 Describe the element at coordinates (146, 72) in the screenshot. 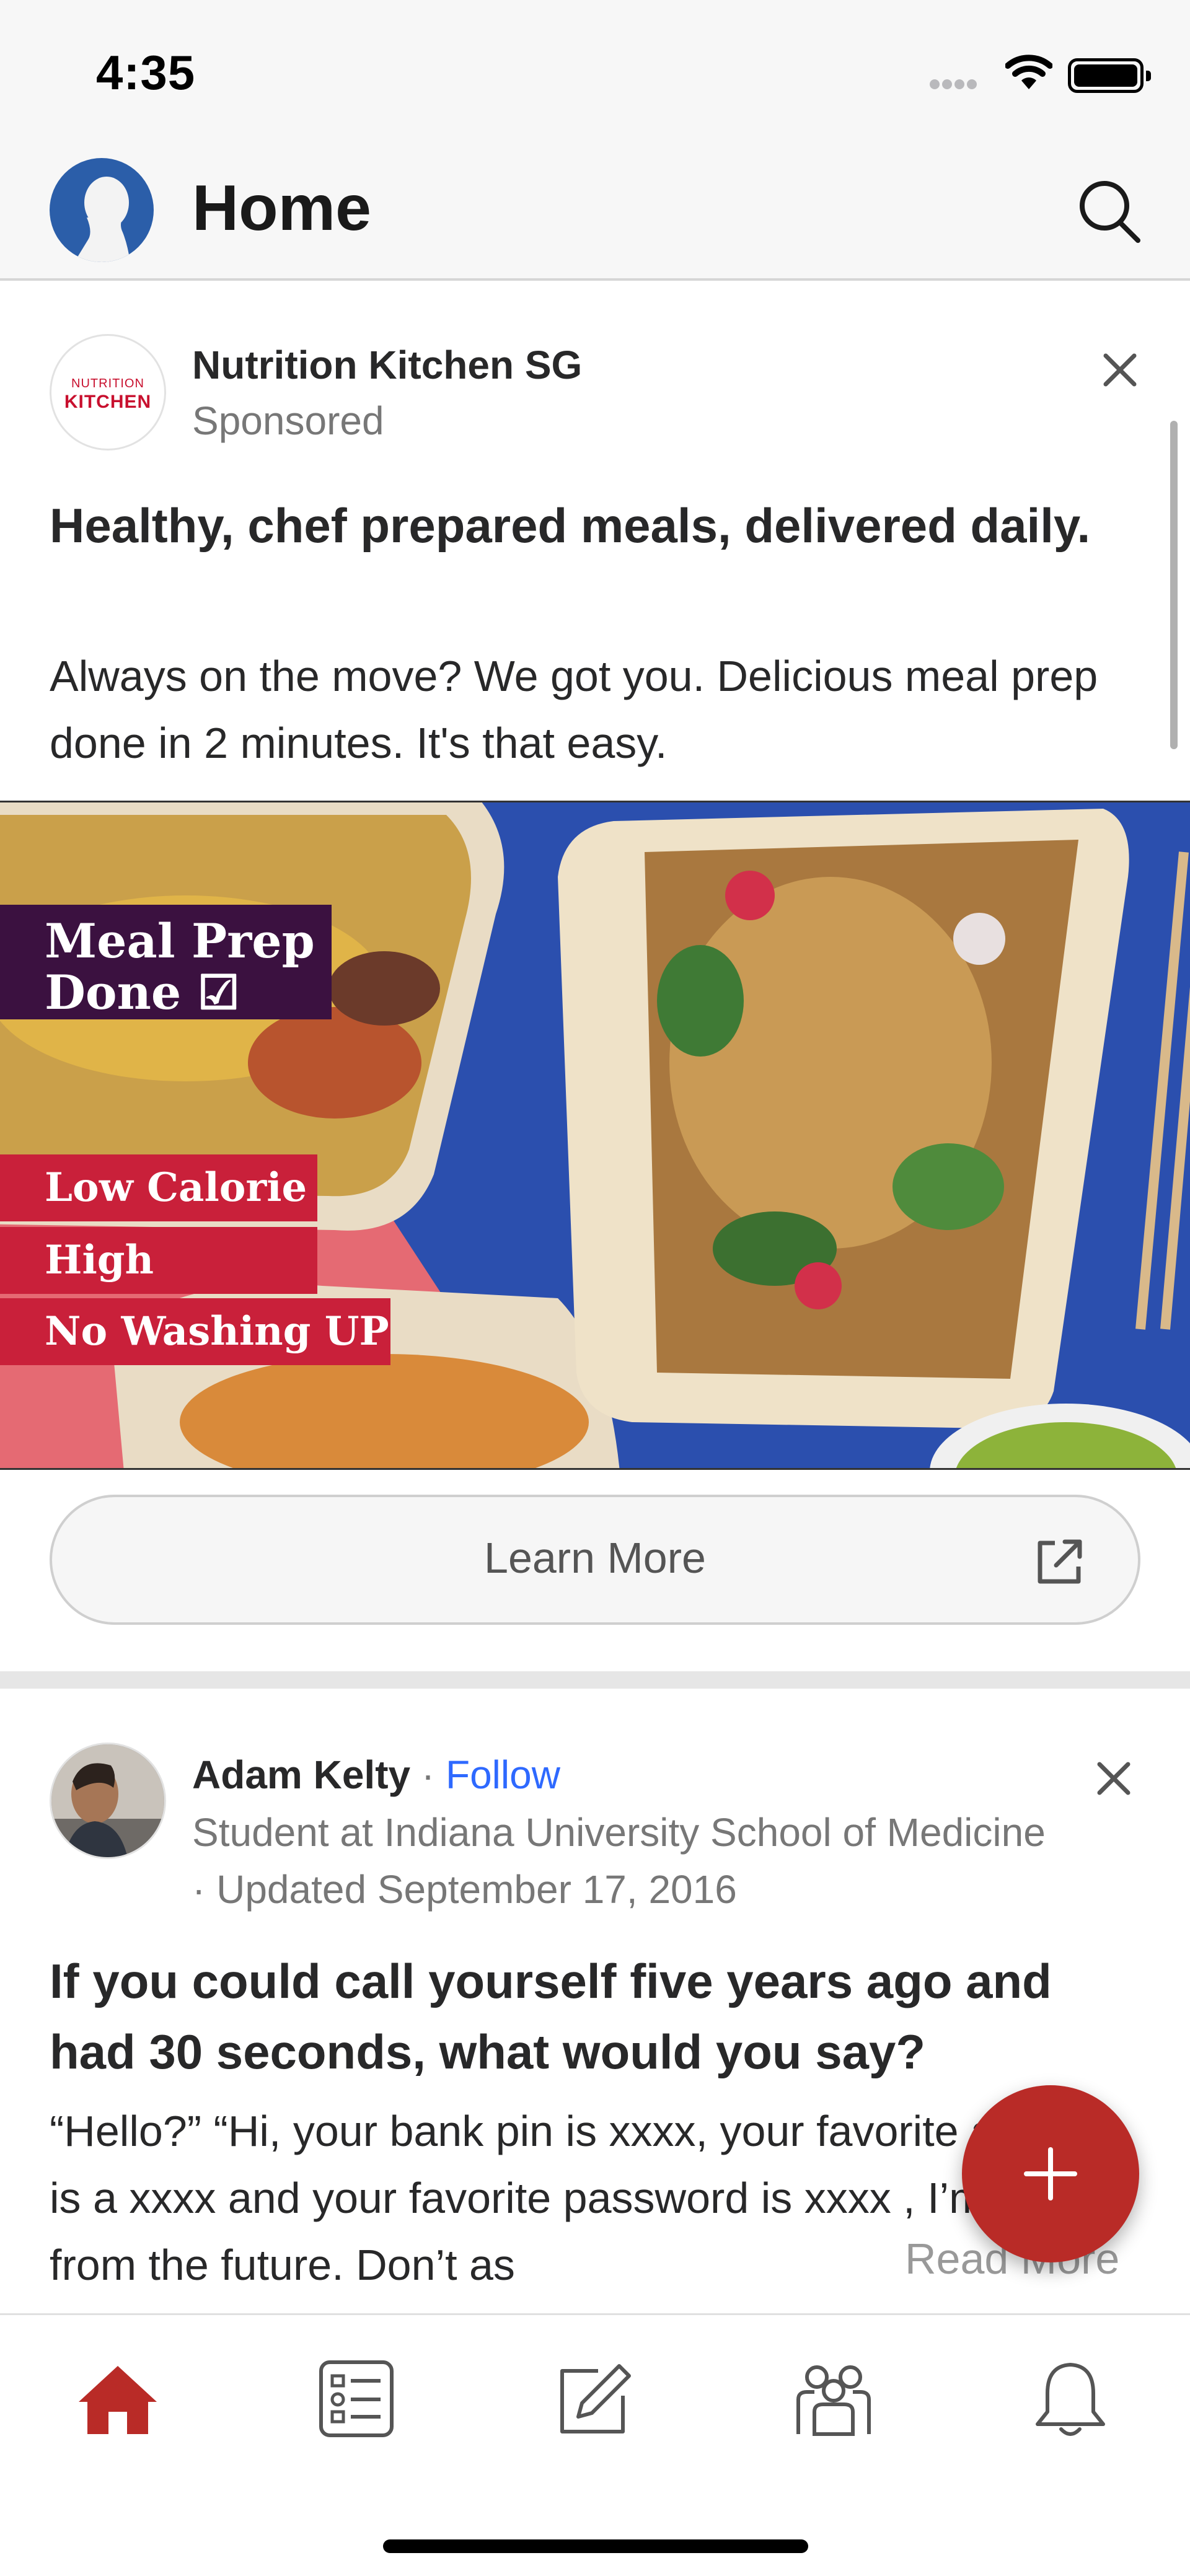

I see `status-time: 4:35` at that location.